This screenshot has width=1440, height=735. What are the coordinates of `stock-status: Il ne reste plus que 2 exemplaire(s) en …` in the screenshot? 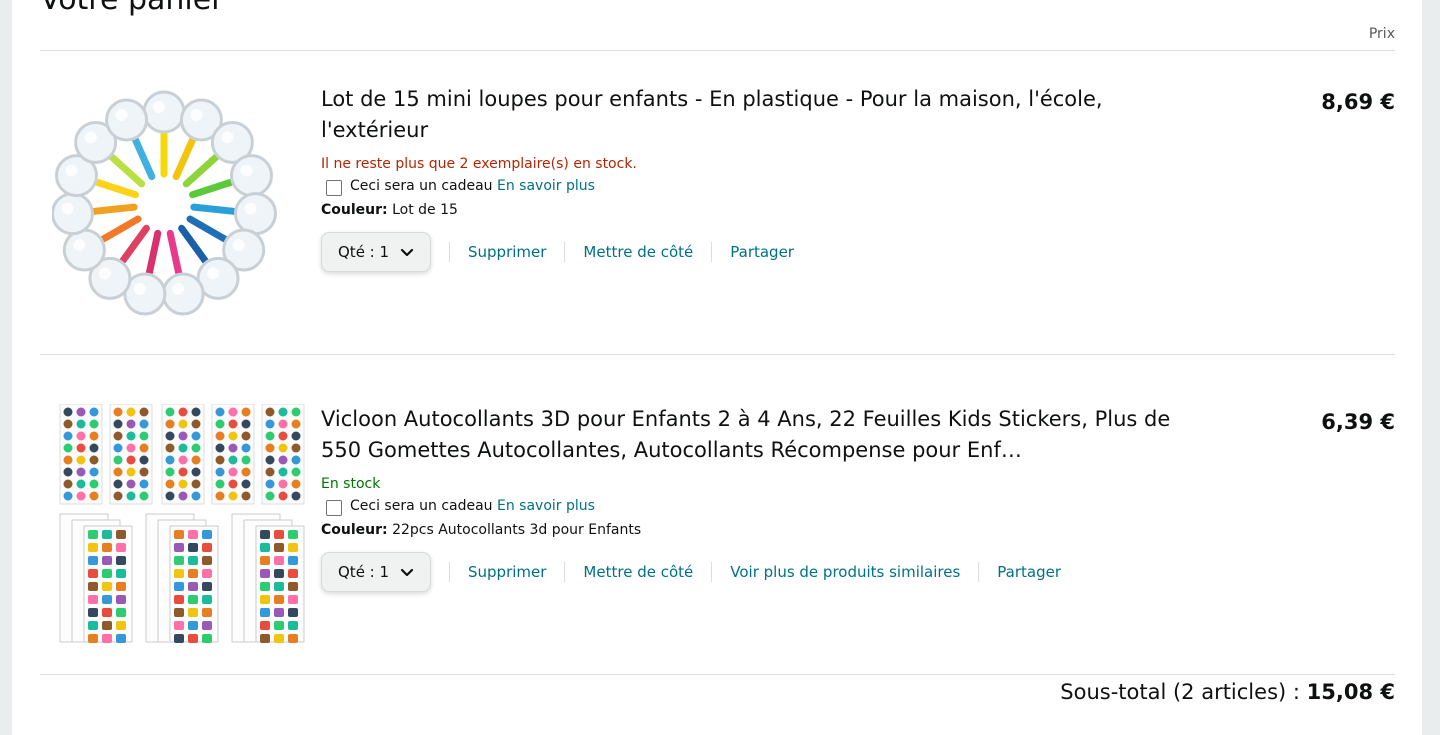 It's located at (479, 164).